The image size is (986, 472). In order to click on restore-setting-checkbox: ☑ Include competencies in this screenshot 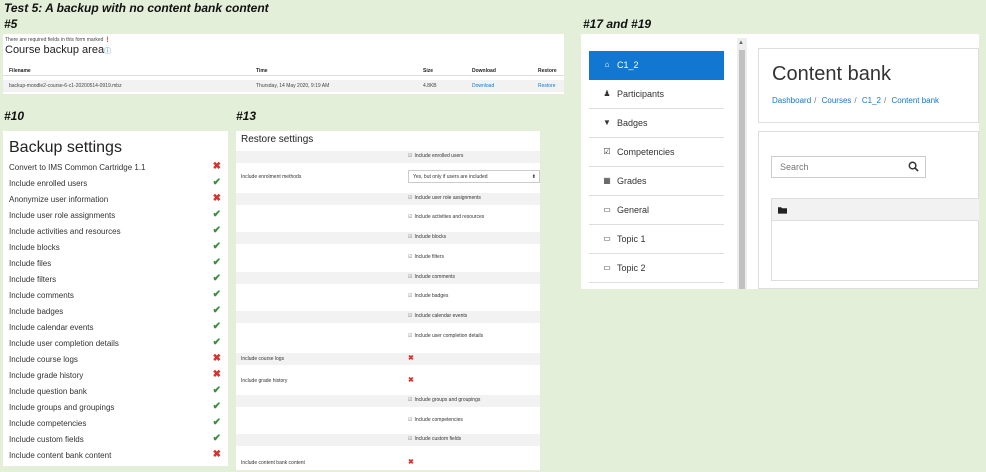, I will do `click(435, 420)`.